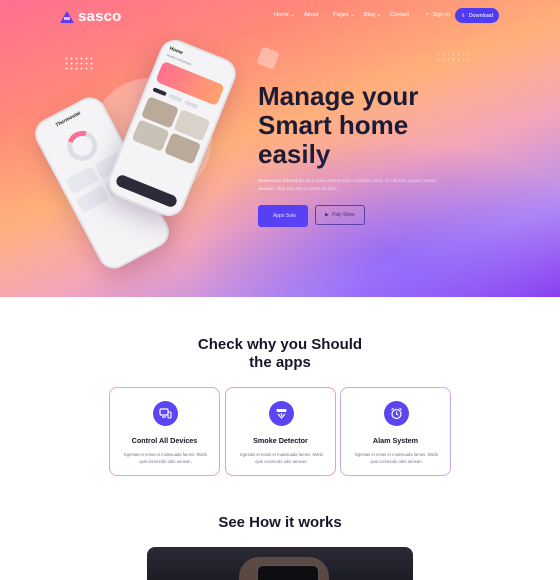 This screenshot has height=580, width=560. Describe the element at coordinates (427, 15) in the screenshot. I see `user-icon: ⚬` at that location.